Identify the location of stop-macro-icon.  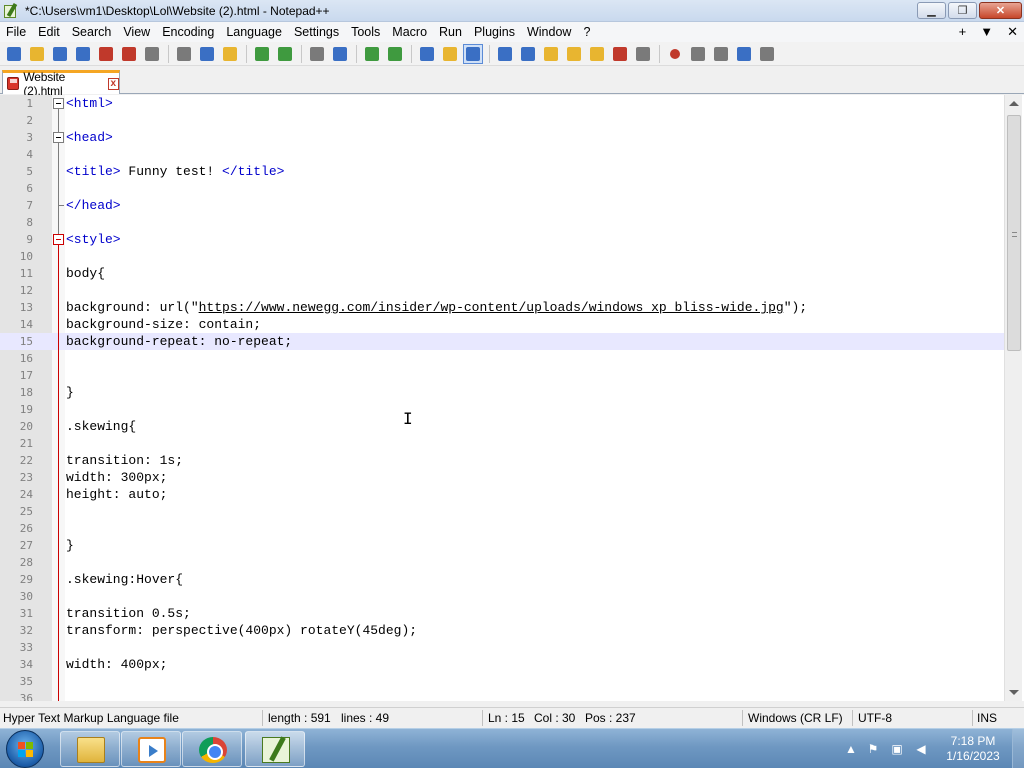
(698, 54).